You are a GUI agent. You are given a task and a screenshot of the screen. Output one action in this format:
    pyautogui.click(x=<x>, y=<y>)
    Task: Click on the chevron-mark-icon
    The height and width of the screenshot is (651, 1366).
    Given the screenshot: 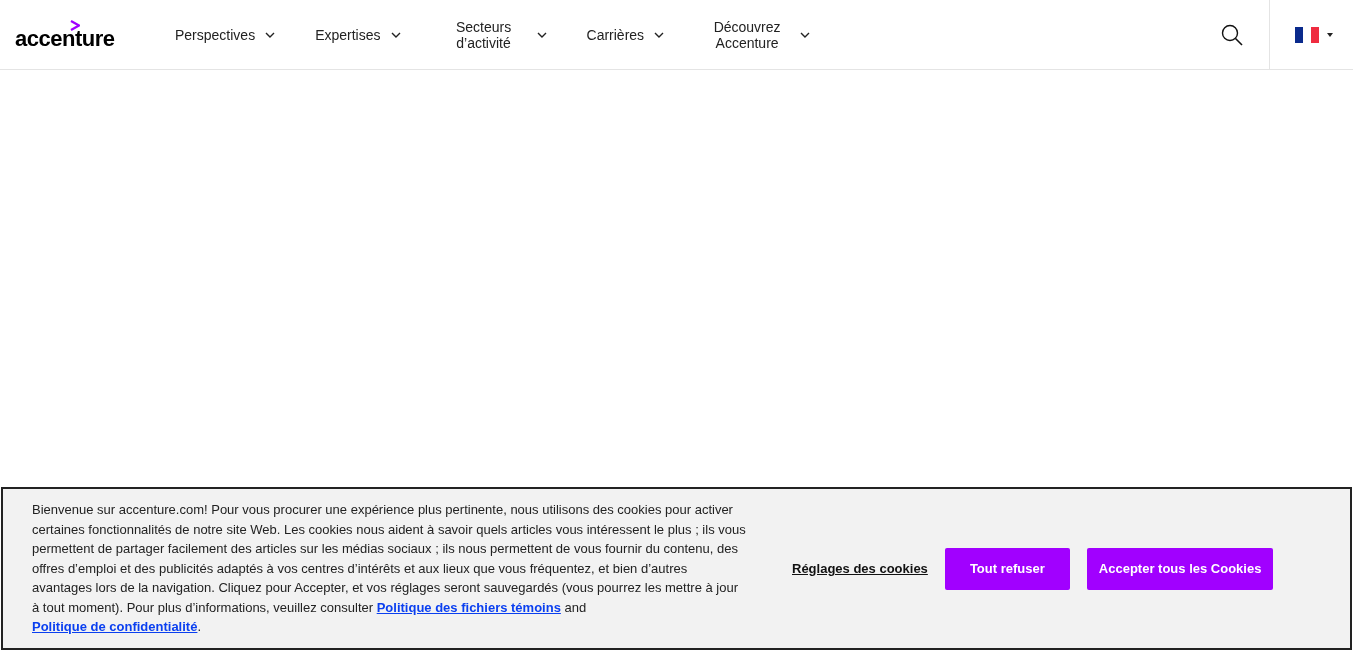 What is the action you would take?
    pyautogui.click(x=75, y=25)
    